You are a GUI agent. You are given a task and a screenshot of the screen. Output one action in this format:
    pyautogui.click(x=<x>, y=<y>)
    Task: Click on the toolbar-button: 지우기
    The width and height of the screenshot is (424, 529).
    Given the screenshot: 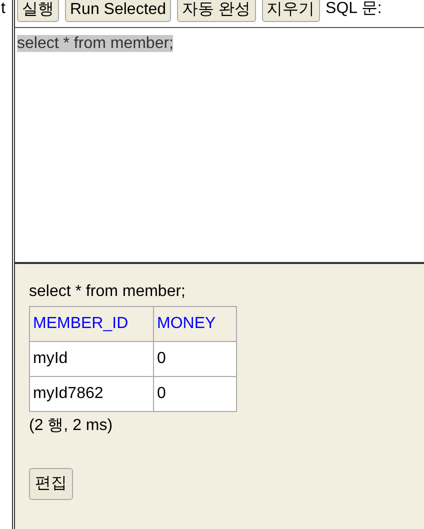 What is the action you would take?
    pyautogui.click(x=291, y=11)
    